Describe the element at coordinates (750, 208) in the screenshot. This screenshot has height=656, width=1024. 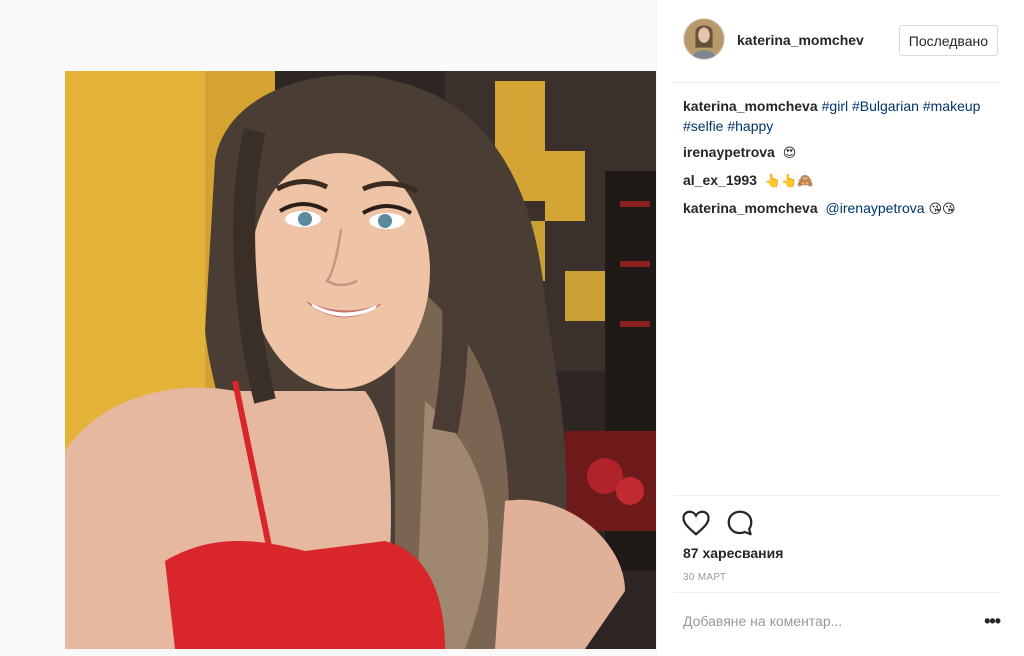
I see `comment-author: katerina_momcheva` at that location.